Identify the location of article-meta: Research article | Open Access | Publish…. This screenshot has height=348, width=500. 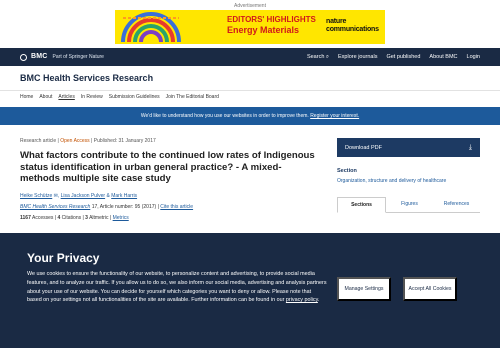
(88, 141).